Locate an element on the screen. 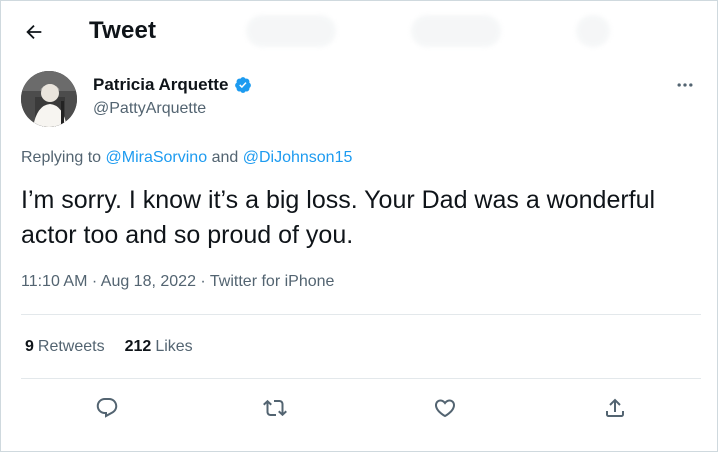 This screenshot has height=454, width=720. heart-icon is located at coordinates (445, 408).